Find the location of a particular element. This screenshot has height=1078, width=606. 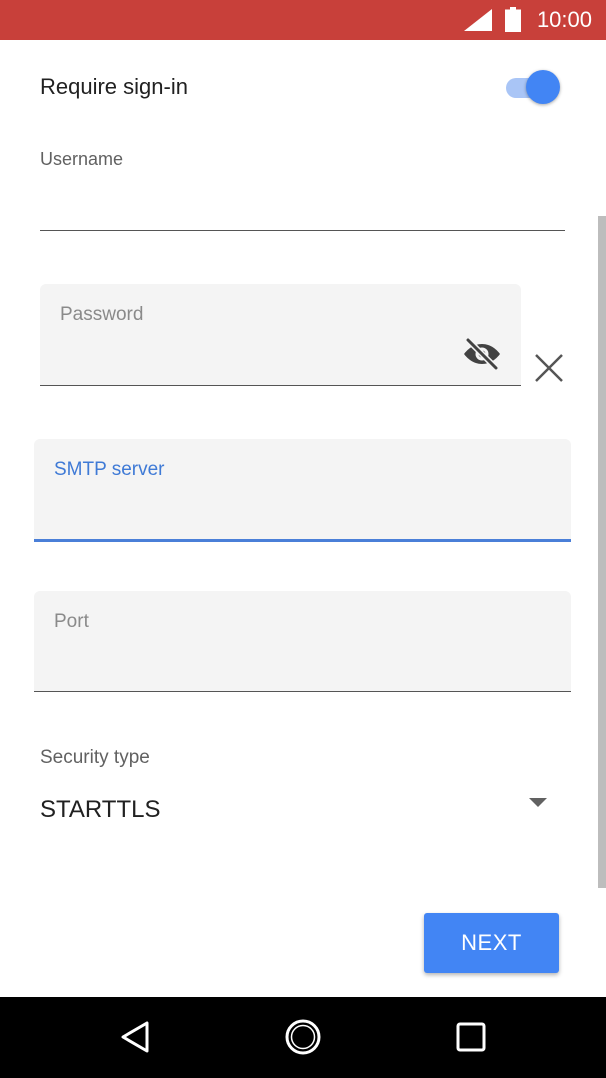

security-type-value: STARTTLS is located at coordinates (100, 809).